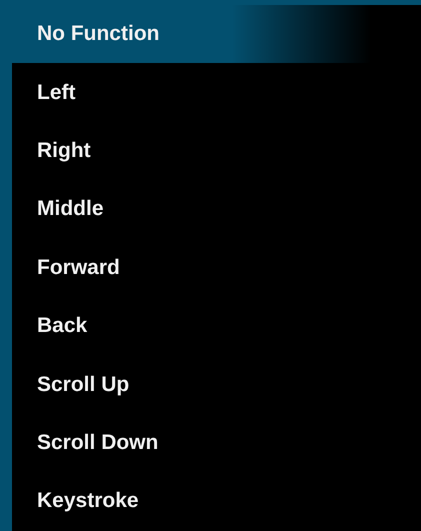 The height and width of the screenshot is (531, 421). I want to click on menu-item: Right, so click(216, 151).